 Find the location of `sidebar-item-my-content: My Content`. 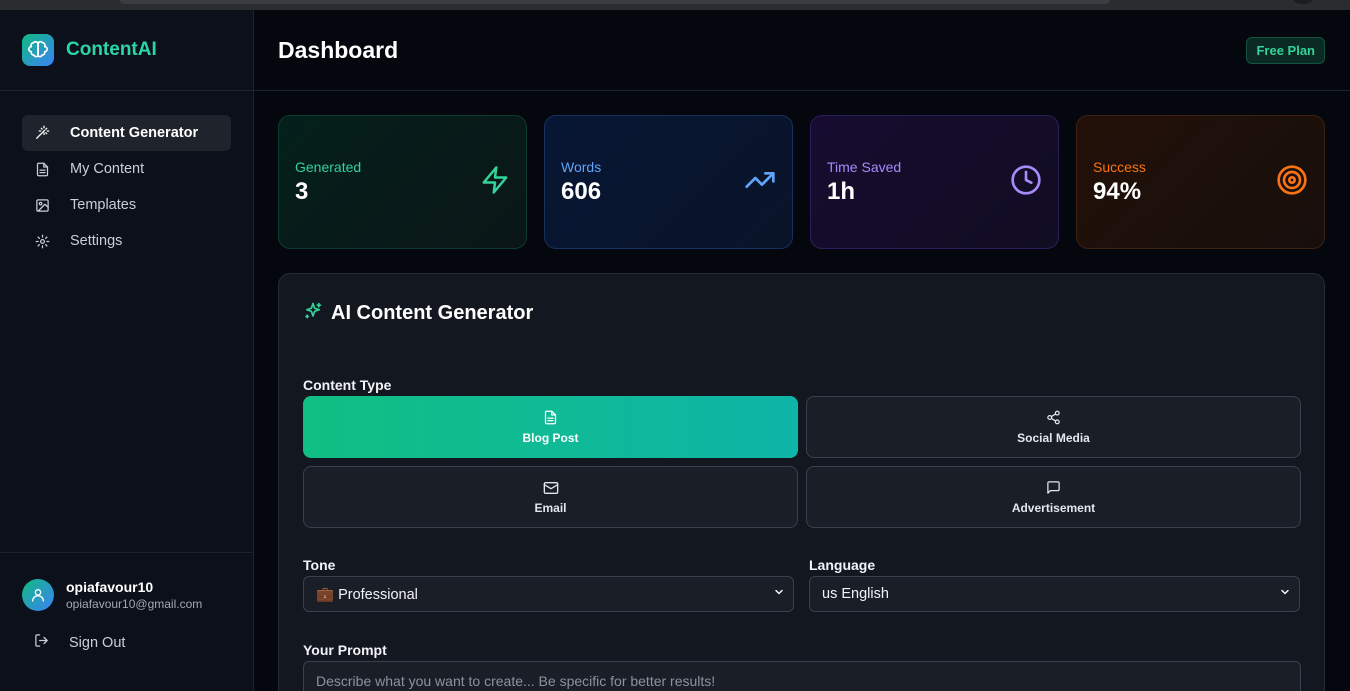

sidebar-item-my-content: My Content is located at coordinates (126, 169).